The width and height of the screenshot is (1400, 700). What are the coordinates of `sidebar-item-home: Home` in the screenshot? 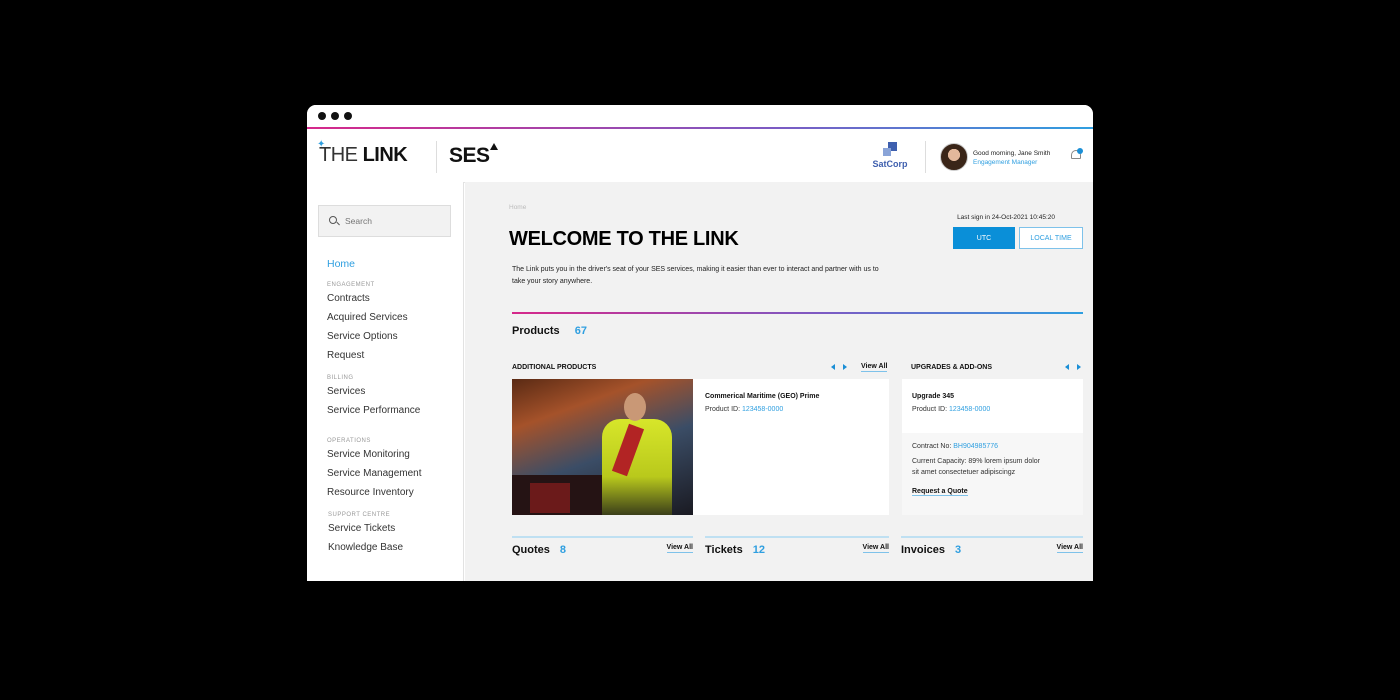 It's located at (374, 264).